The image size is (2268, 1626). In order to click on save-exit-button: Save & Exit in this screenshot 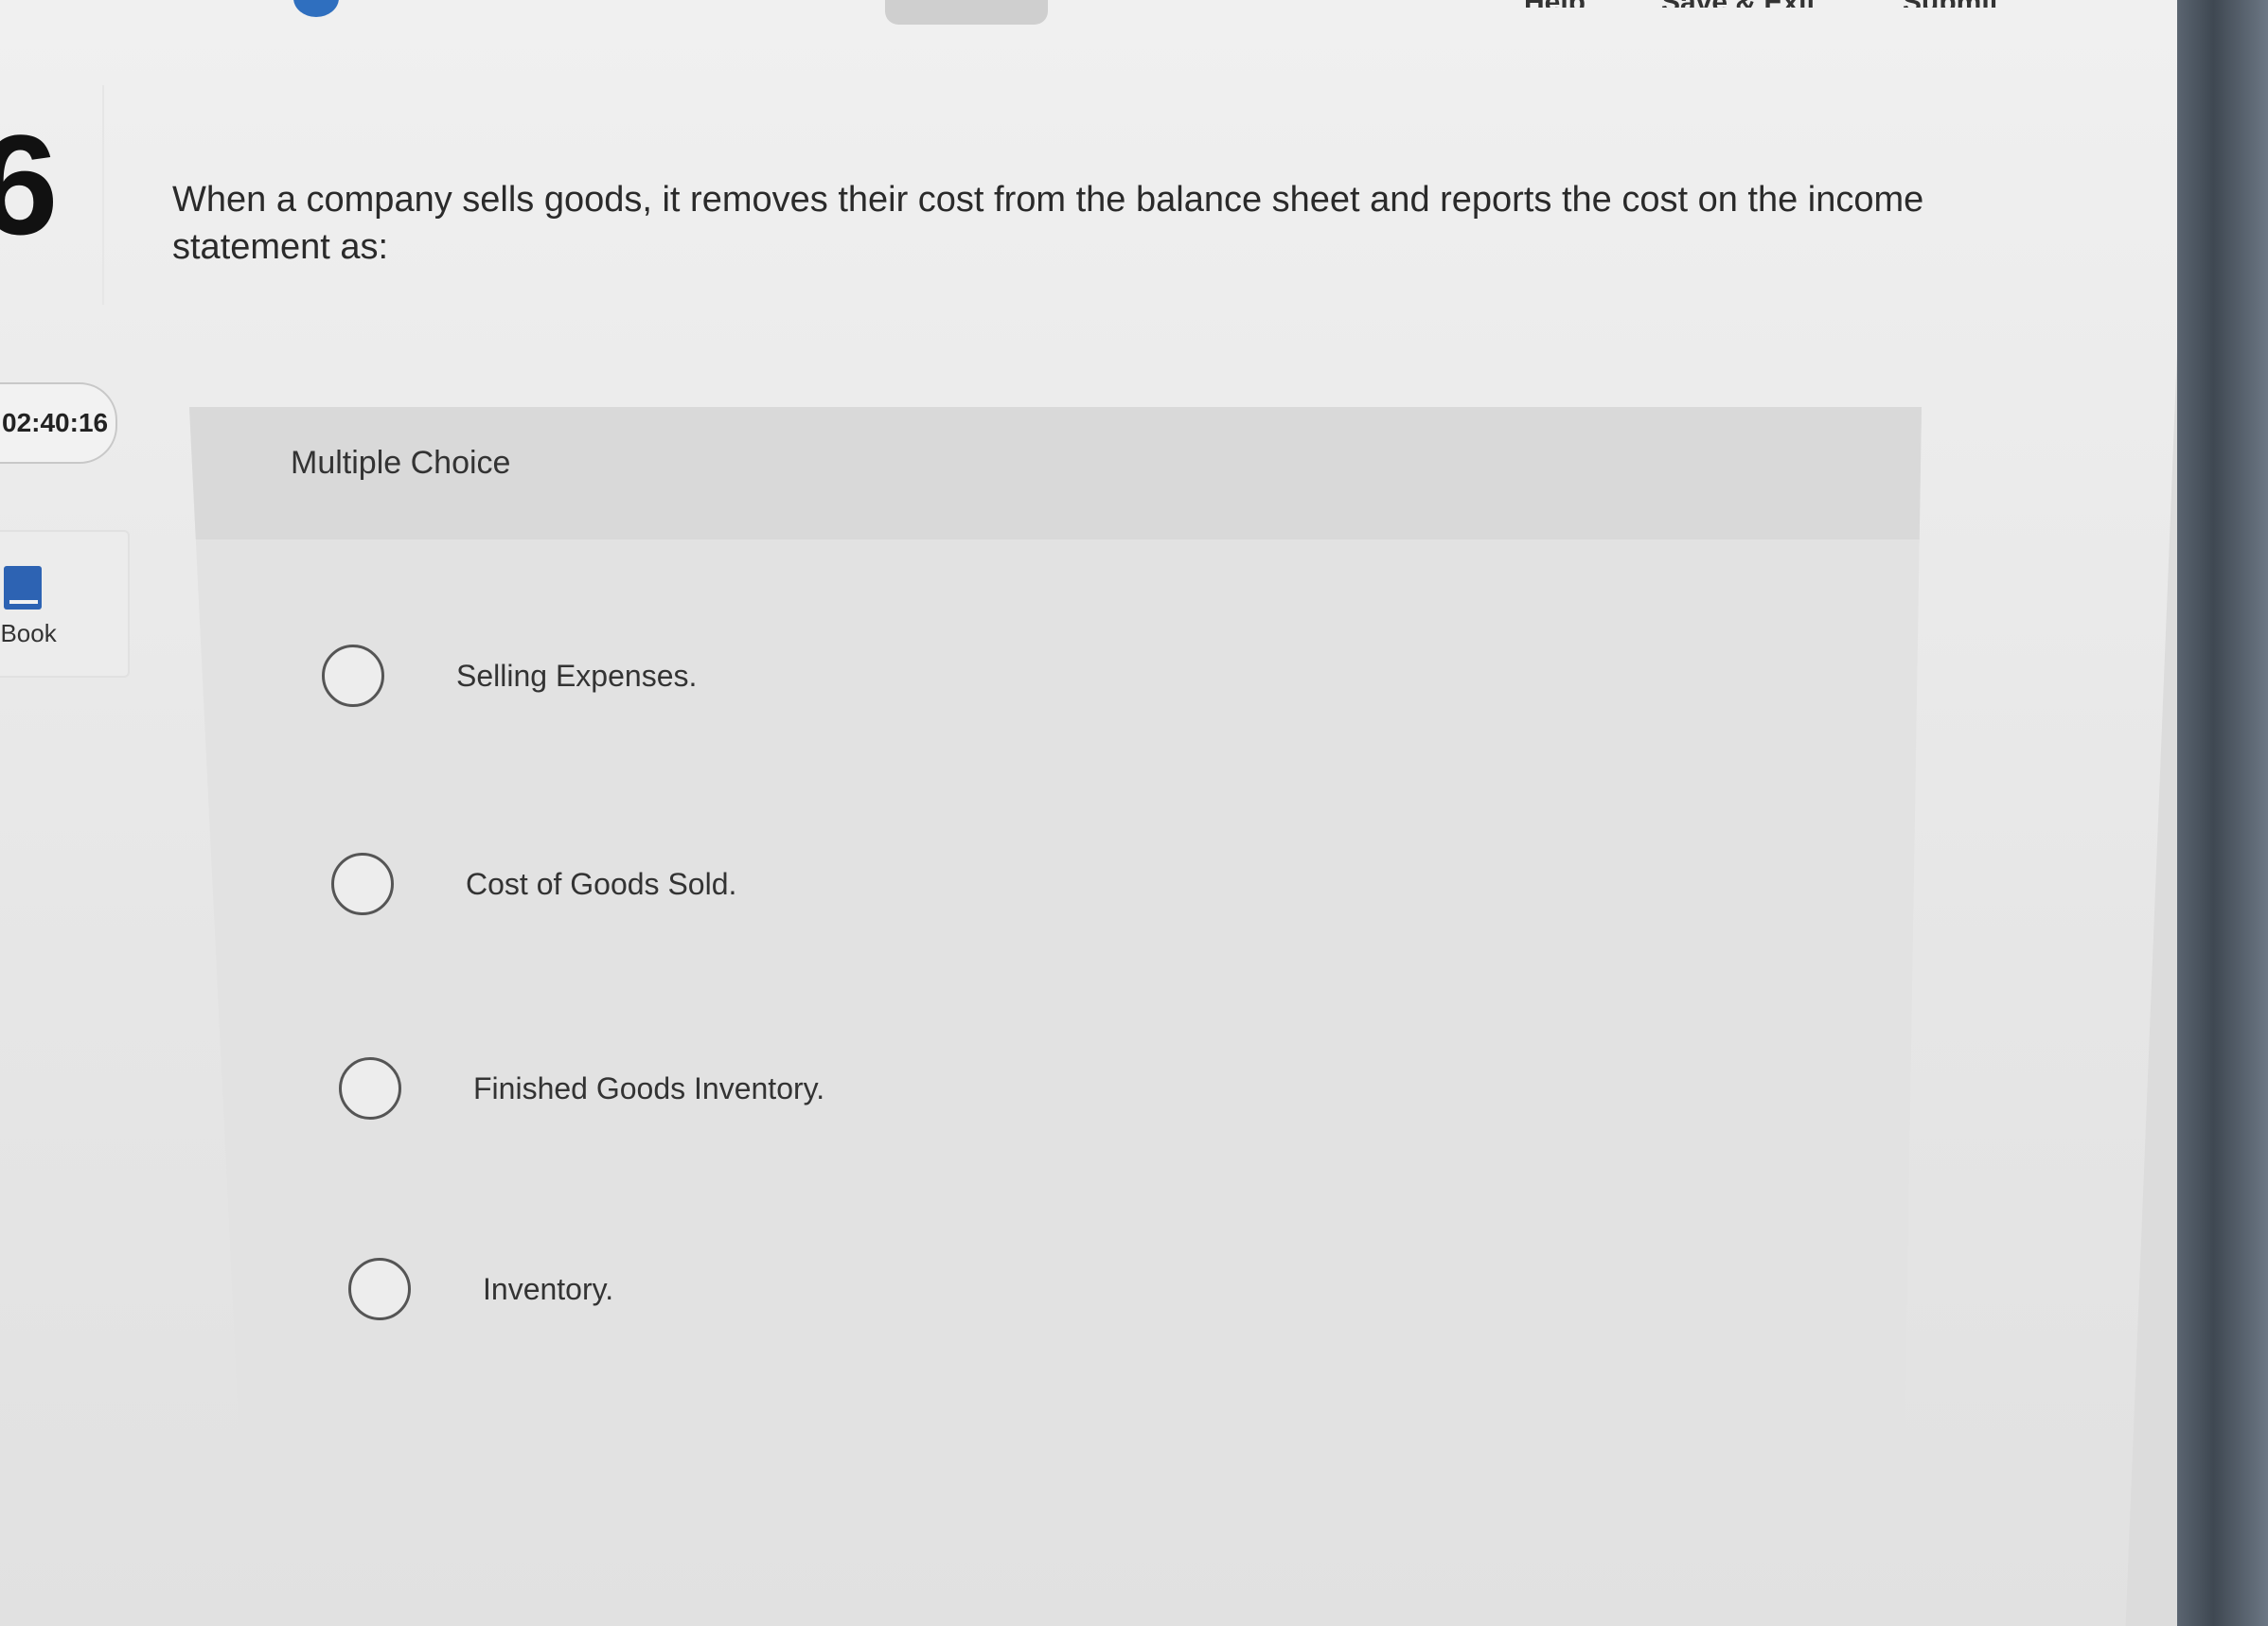, I will do `click(1738, 4)`.